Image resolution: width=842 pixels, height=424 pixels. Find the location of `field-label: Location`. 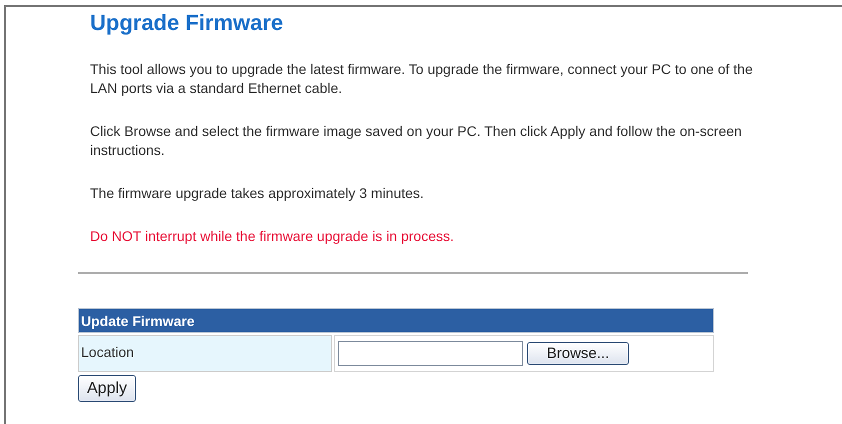

field-label: Location is located at coordinates (205, 353).